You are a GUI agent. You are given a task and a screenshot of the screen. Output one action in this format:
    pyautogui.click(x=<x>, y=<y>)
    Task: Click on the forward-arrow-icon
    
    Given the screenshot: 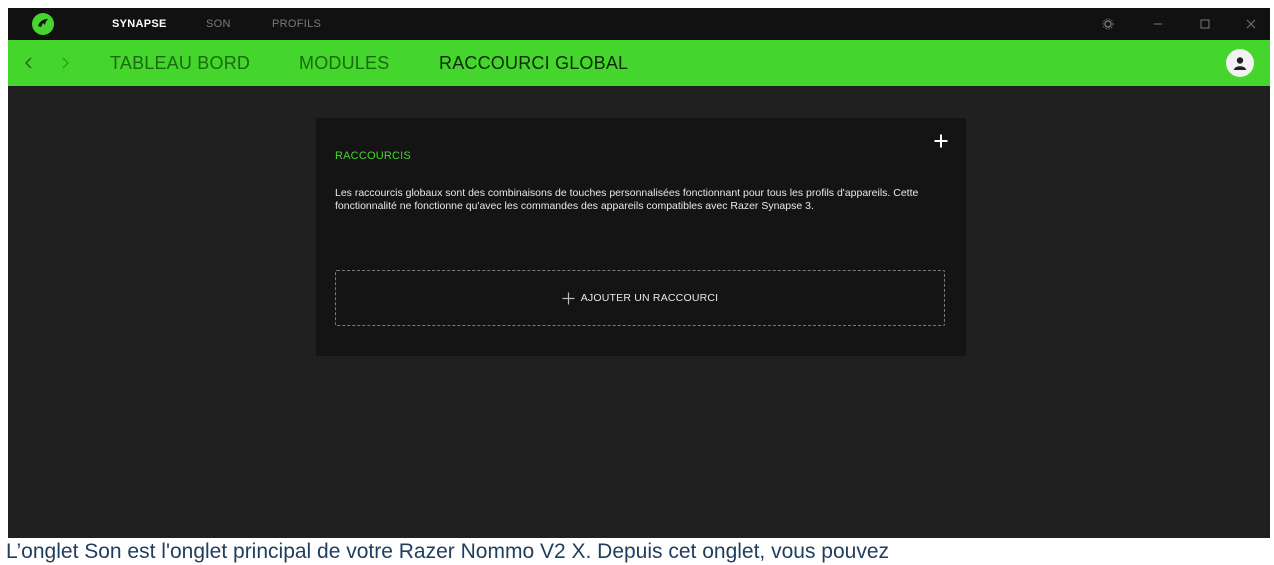 What is the action you would take?
    pyautogui.click(x=65, y=63)
    